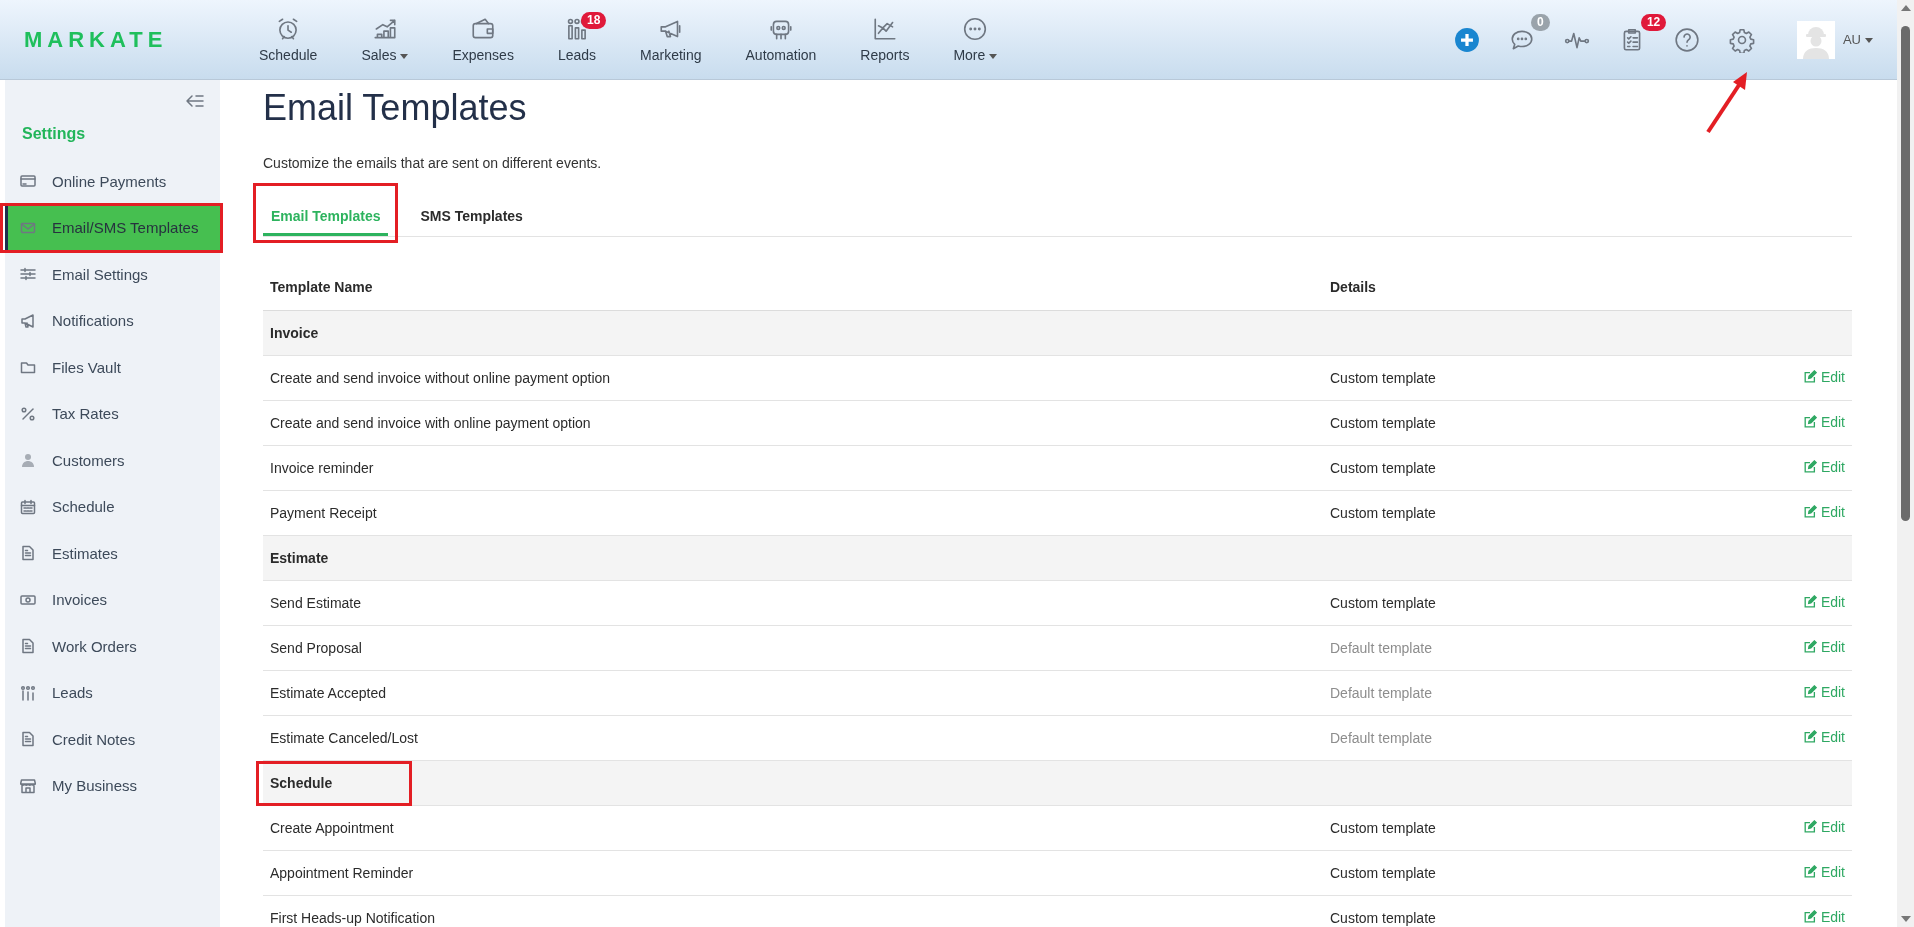 The image size is (1914, 927). What do you see at coordinates (112, 506) in the screenshot?
I see `sidebar-item: Schedule` at bounding box center [112, 506].